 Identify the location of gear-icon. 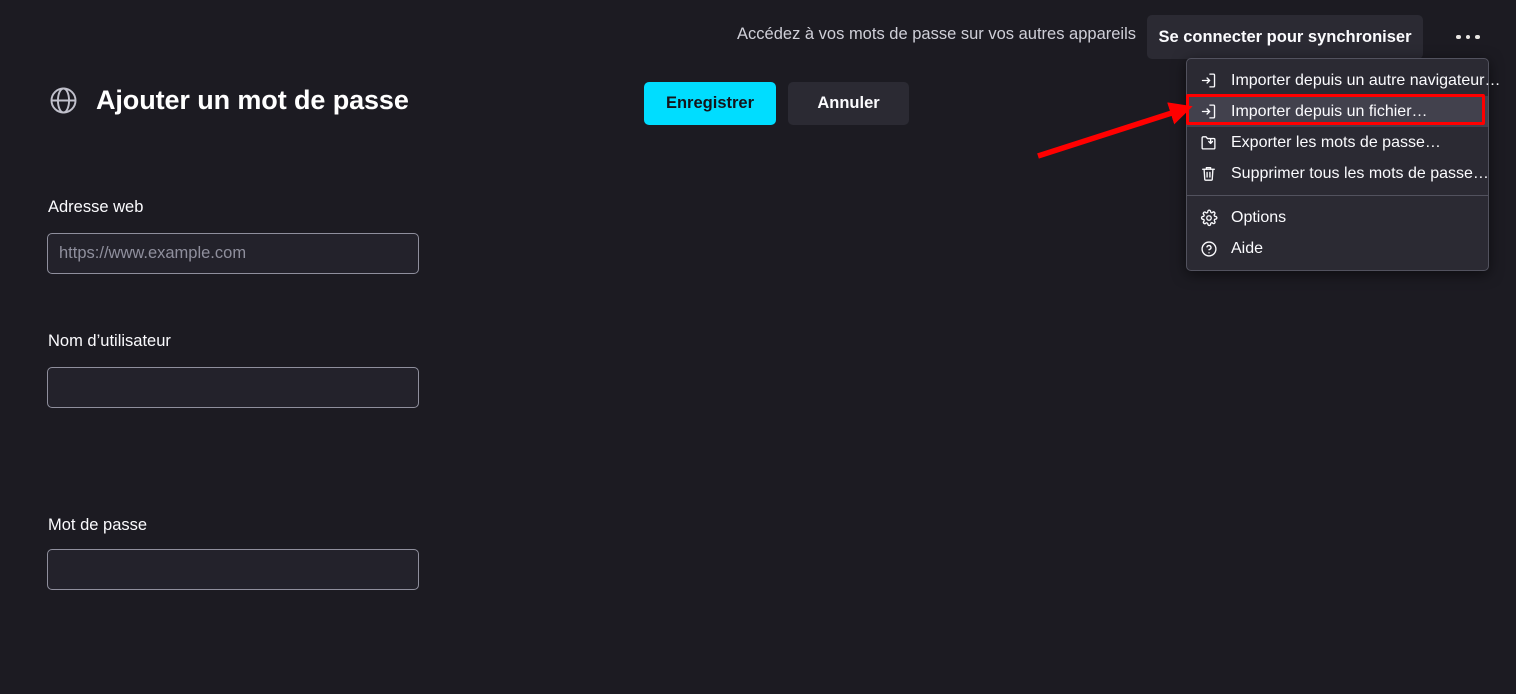
(1208, 217).